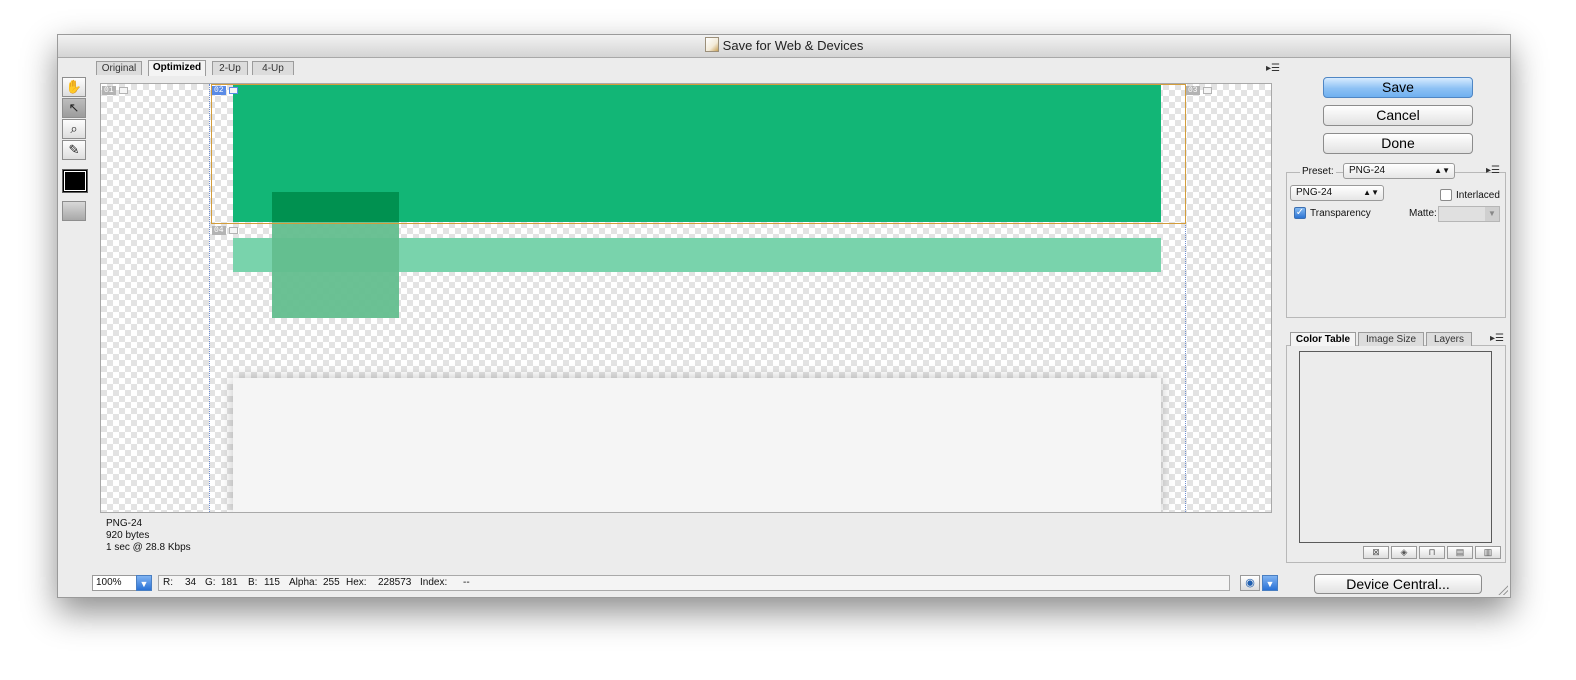  What do you see at coordinates (1398, 143) in the screenshot?
I see `done-button: Done` at bounding box center [1398, 143].